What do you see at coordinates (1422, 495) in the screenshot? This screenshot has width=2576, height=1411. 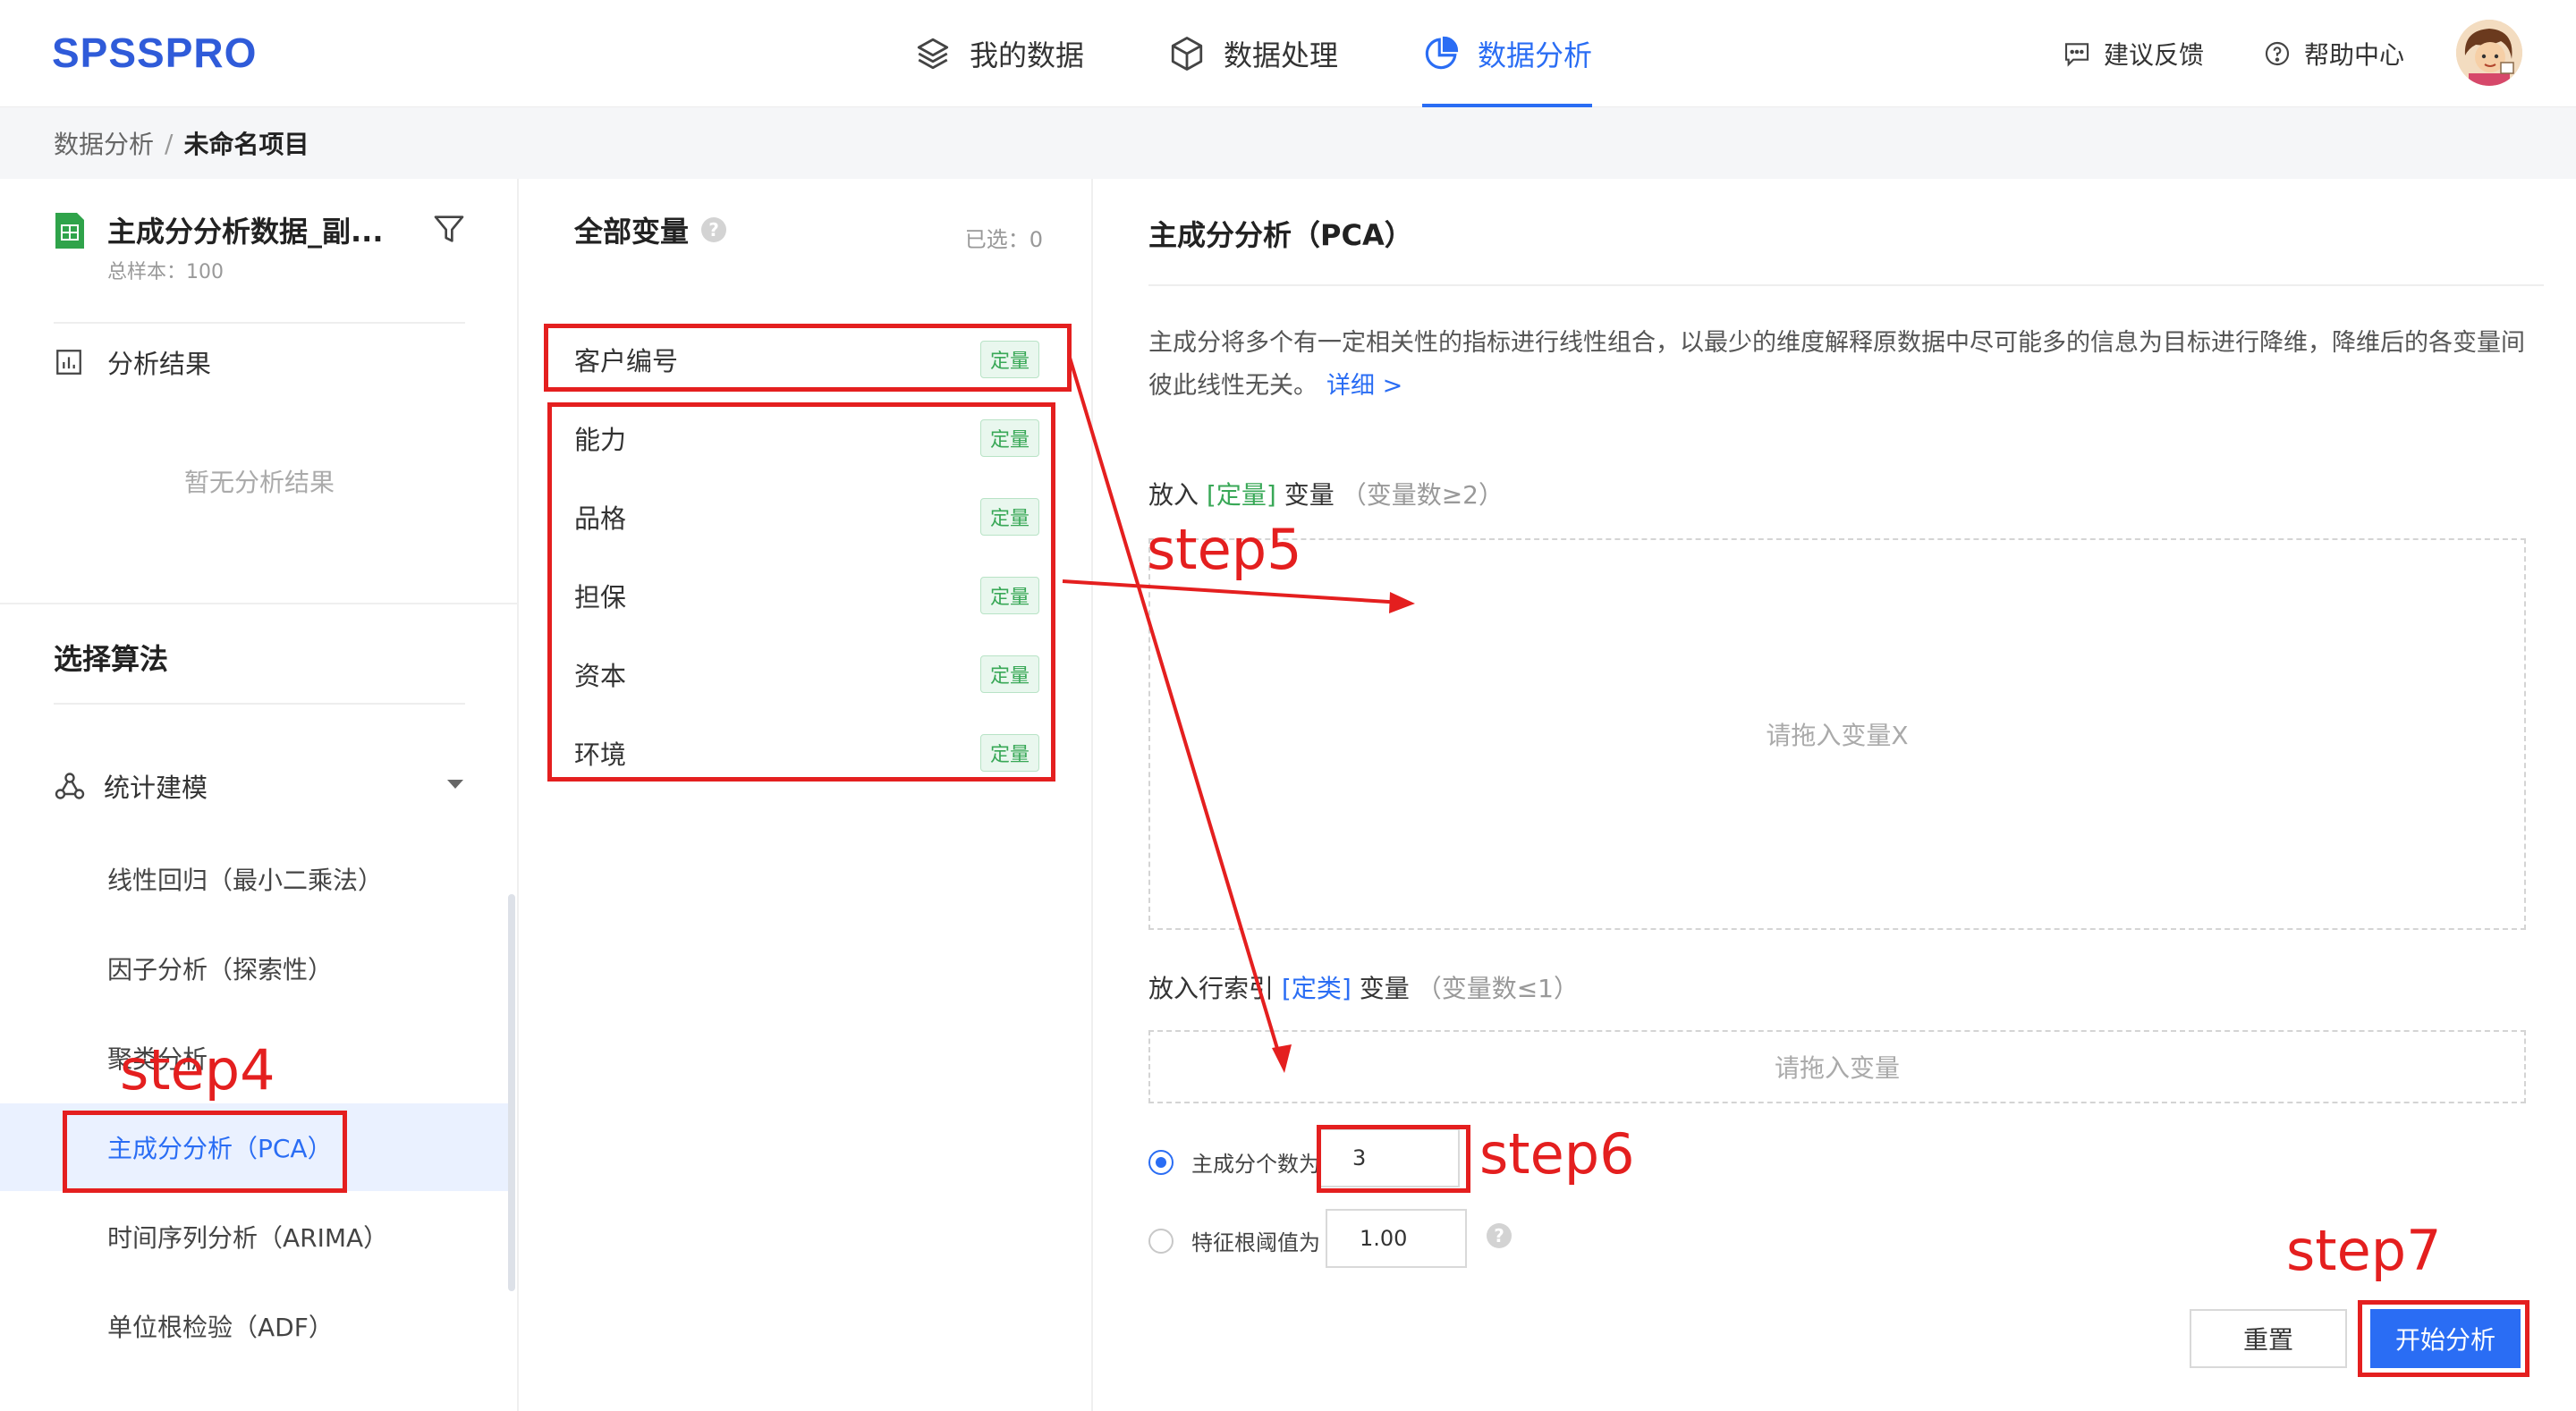 I see `drop-x-hint: （变量数≥2）` at bounding box center [1422, 495].